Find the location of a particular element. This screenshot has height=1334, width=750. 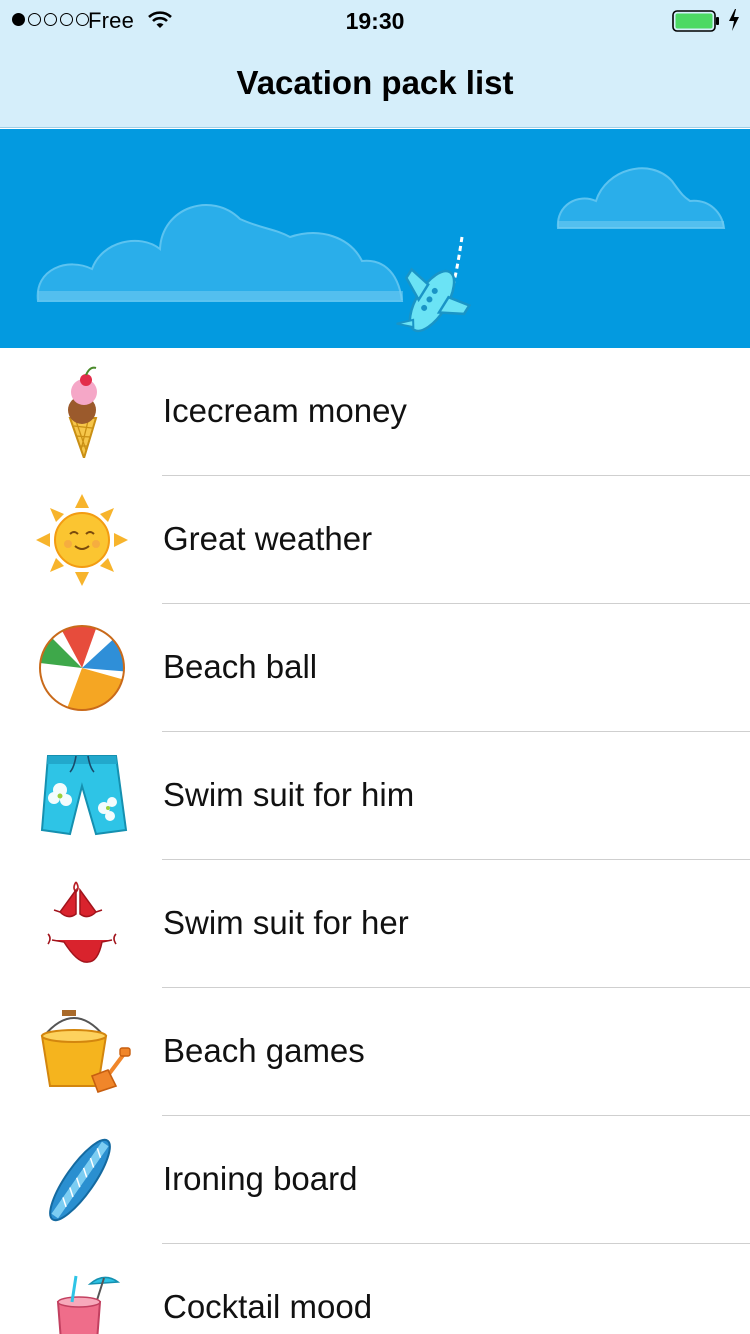

list-item: Swim suit for him is located at coordinates (375, 796).